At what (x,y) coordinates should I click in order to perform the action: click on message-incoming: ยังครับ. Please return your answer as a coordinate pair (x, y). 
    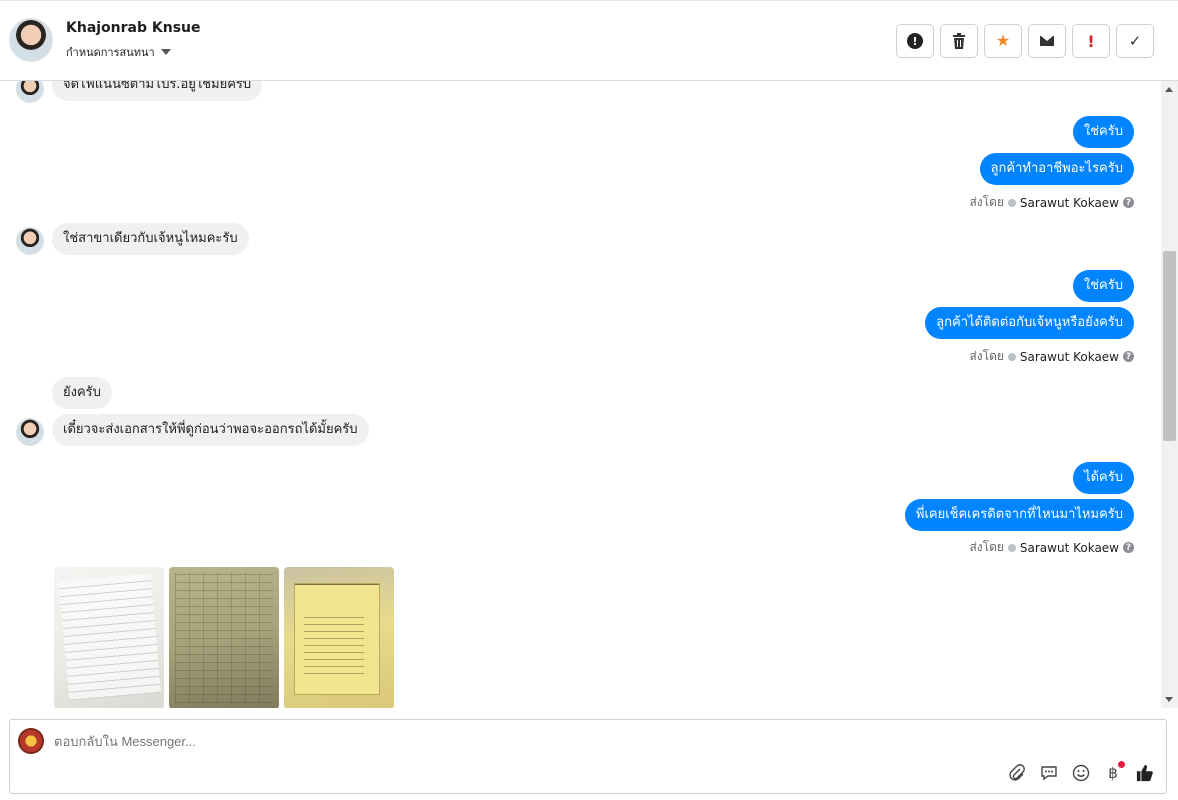
    Looking at the image, I should click on (82, 393).